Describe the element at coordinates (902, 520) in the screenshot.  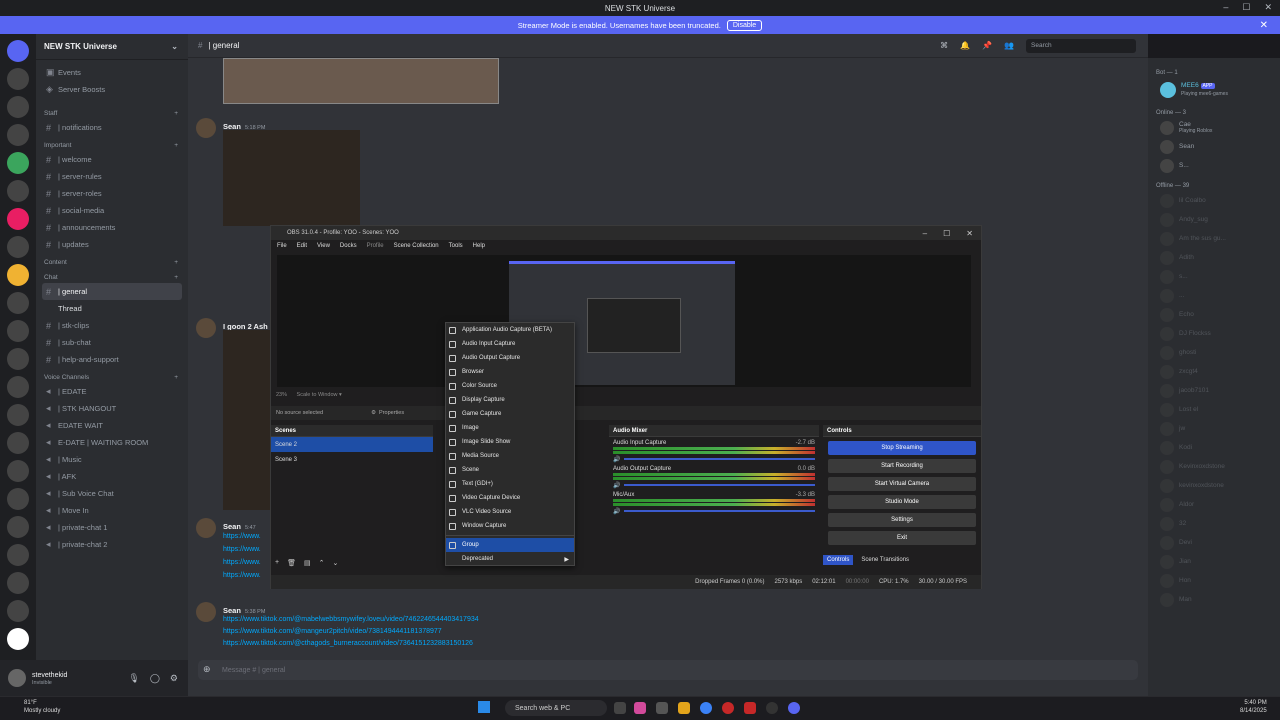
I see `settings-button: Settings` at that location.